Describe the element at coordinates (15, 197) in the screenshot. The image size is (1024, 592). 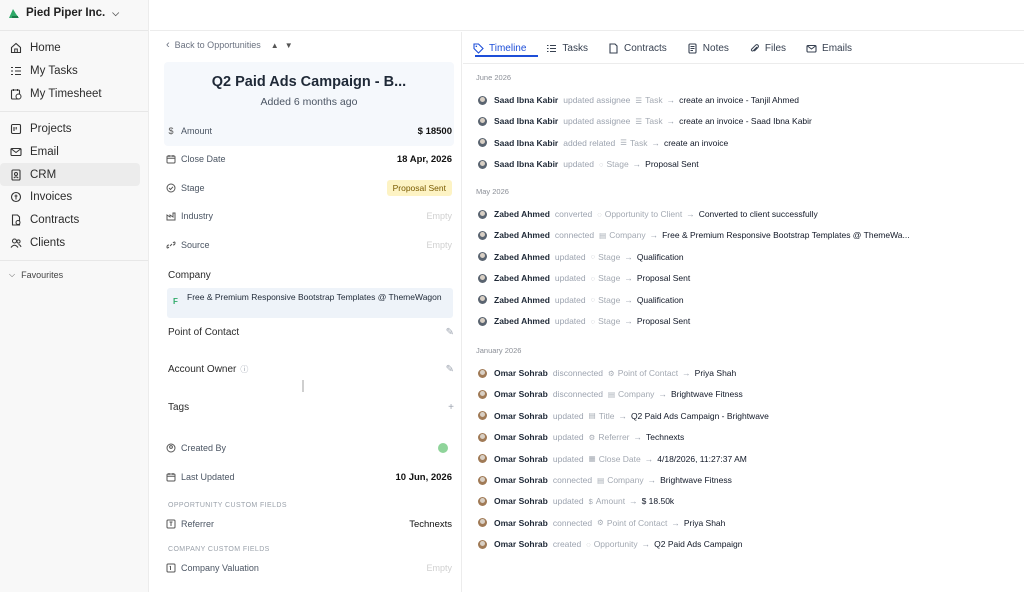
I see `invoice-icon` at that location.